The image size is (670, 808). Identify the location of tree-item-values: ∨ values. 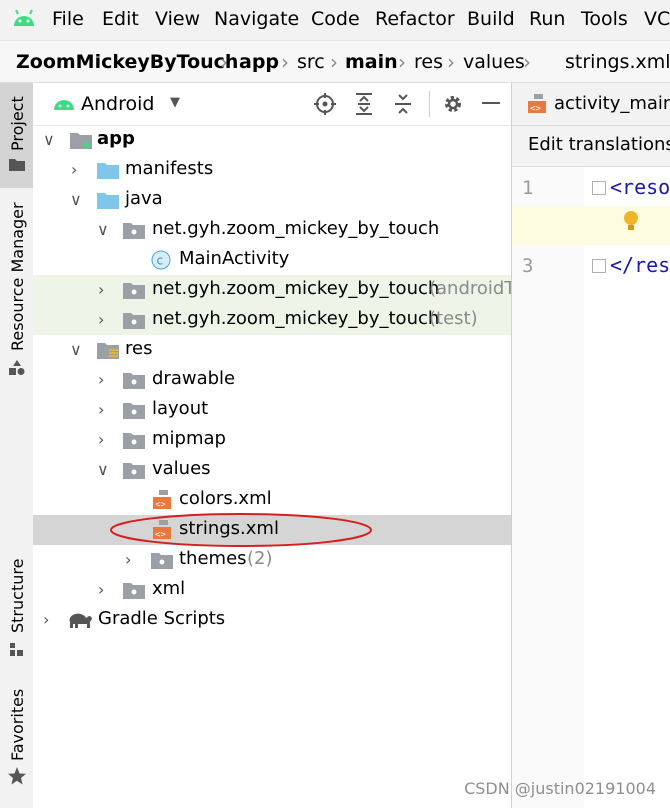
(272, 470).